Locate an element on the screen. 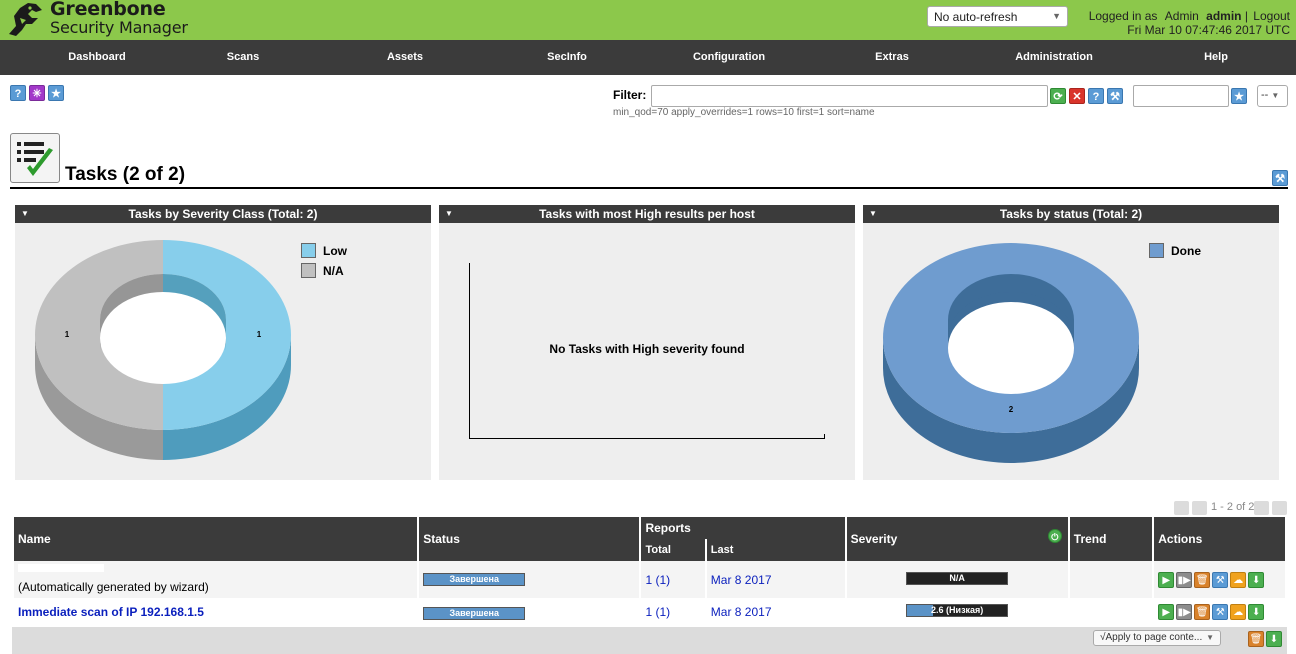  severity-cell: N/A is located at coordinates (957, 579).